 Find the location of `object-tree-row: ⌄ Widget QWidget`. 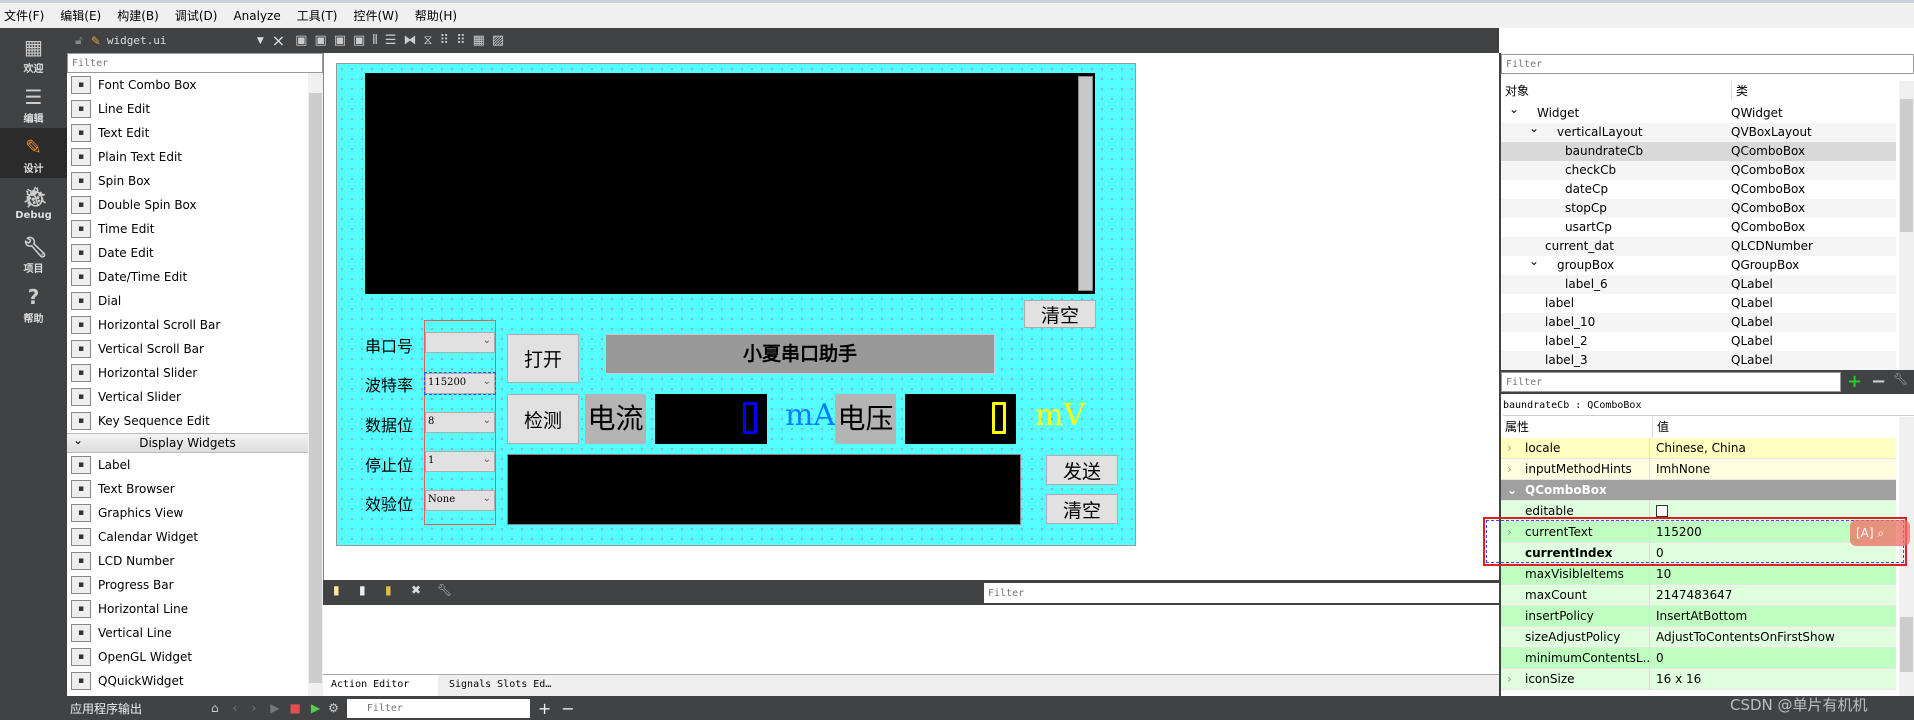

object-tree-row: ⌄ Widget QWidget is located at coordinates (1698, 113).